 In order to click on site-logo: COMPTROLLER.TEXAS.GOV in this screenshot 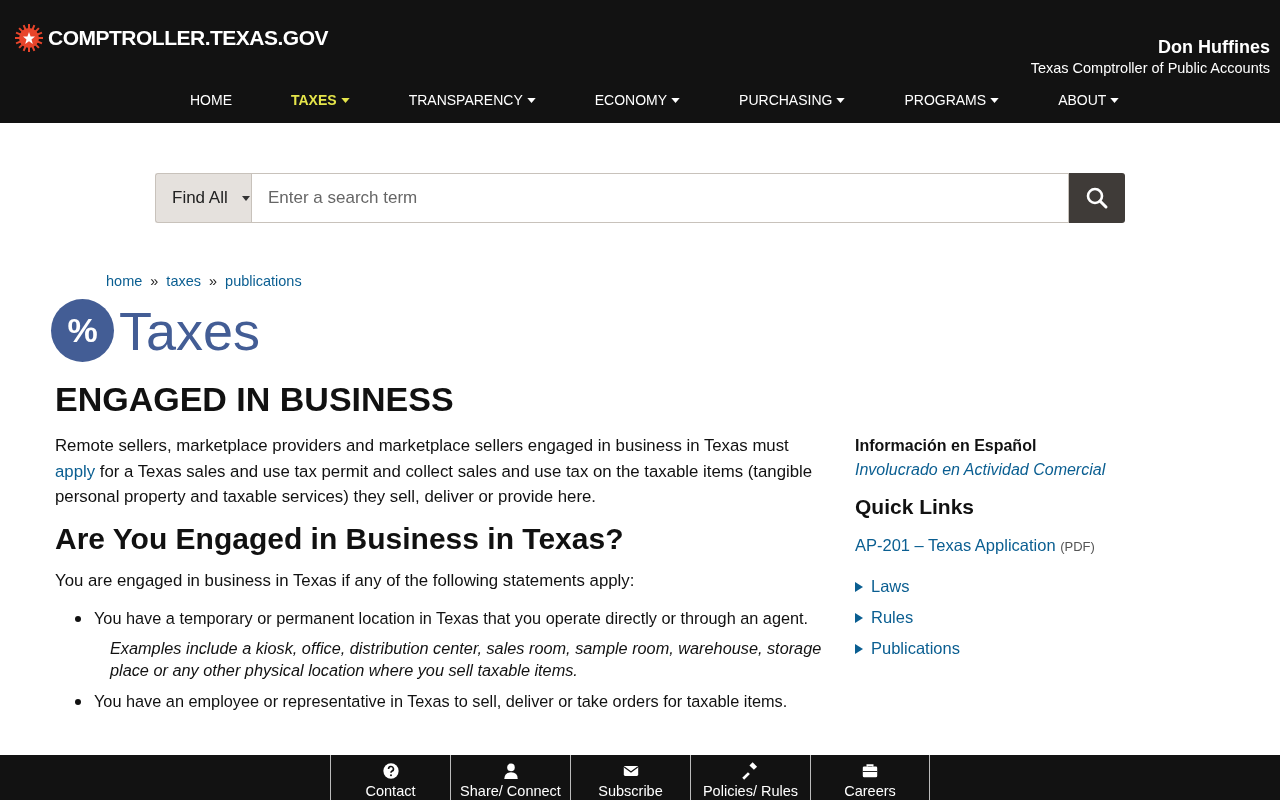, I will do `click(171, 38)`.